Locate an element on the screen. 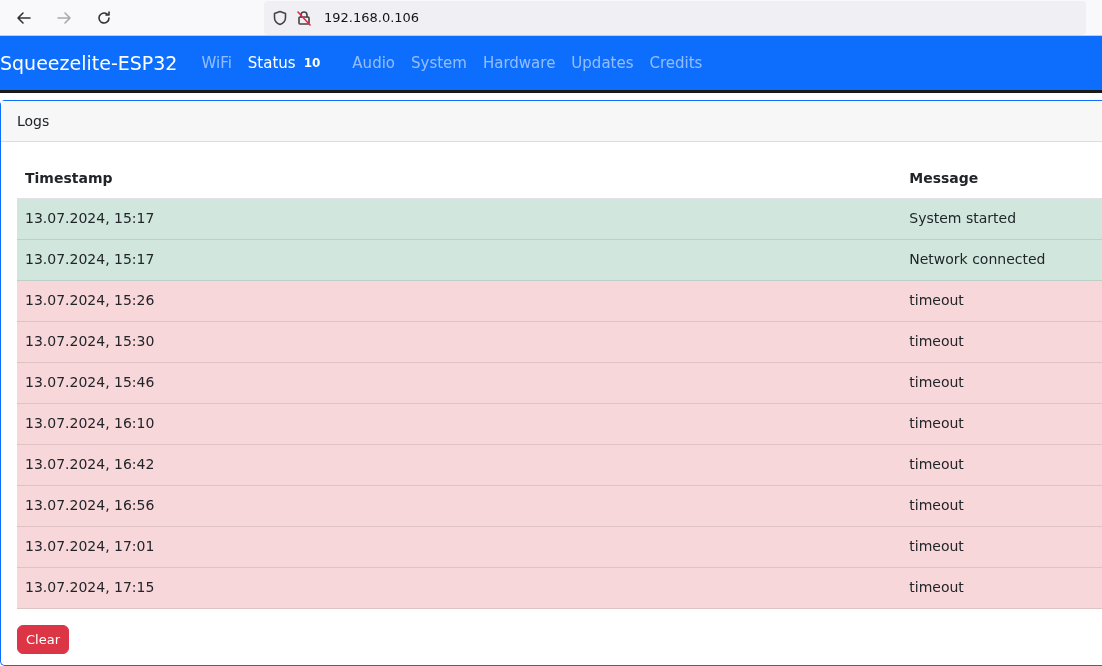 Image resolution: width=1102 pixels, height=666 pixels. back-icon is located at coordinates (24, 17).